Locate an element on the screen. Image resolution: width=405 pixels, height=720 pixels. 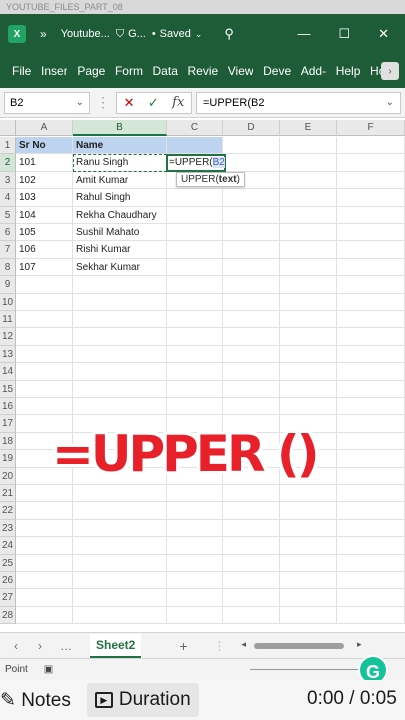
header-cell-c is located at coordinates (195, 146).